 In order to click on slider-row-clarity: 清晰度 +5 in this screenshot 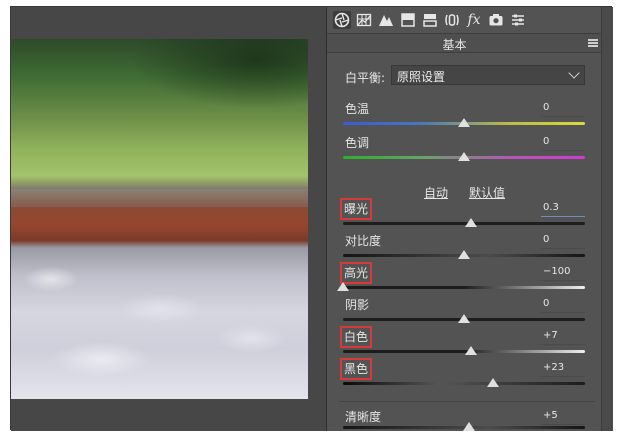, I will do `click(464, 422)`.